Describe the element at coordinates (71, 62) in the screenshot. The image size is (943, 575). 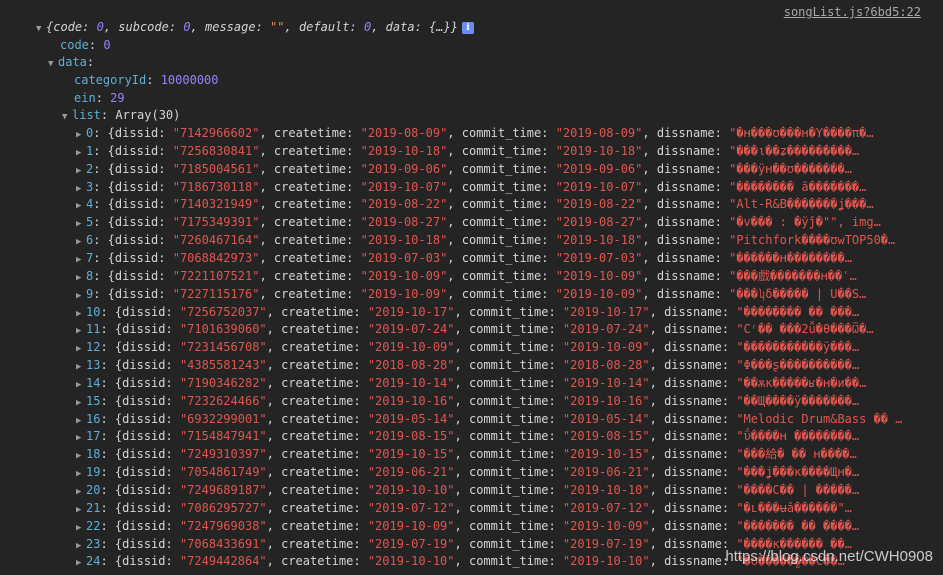
I see `data-property: ▼ data:` at that location.